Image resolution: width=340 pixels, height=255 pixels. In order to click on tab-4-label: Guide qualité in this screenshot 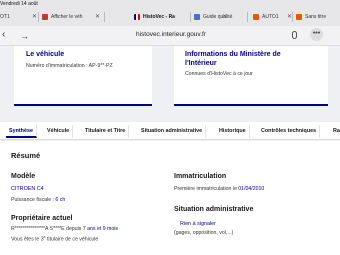, I will do `click(218, 17)`.